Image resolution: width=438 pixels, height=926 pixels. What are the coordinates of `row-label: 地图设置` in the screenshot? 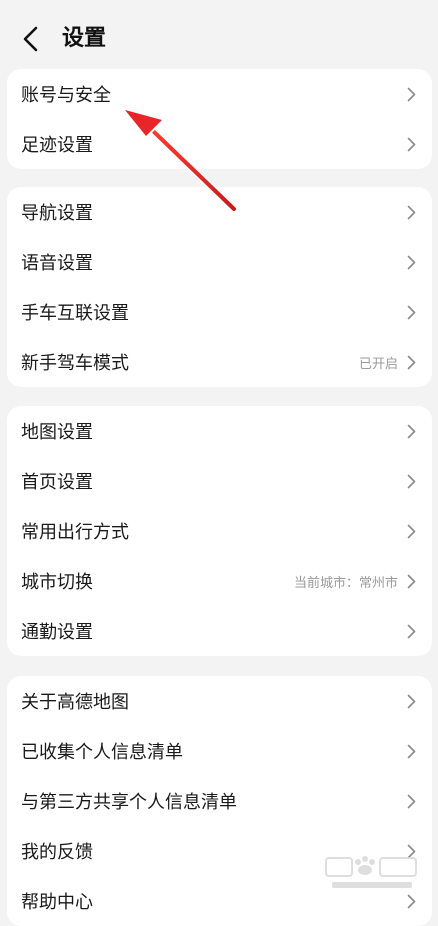 It's located at (57, 432).